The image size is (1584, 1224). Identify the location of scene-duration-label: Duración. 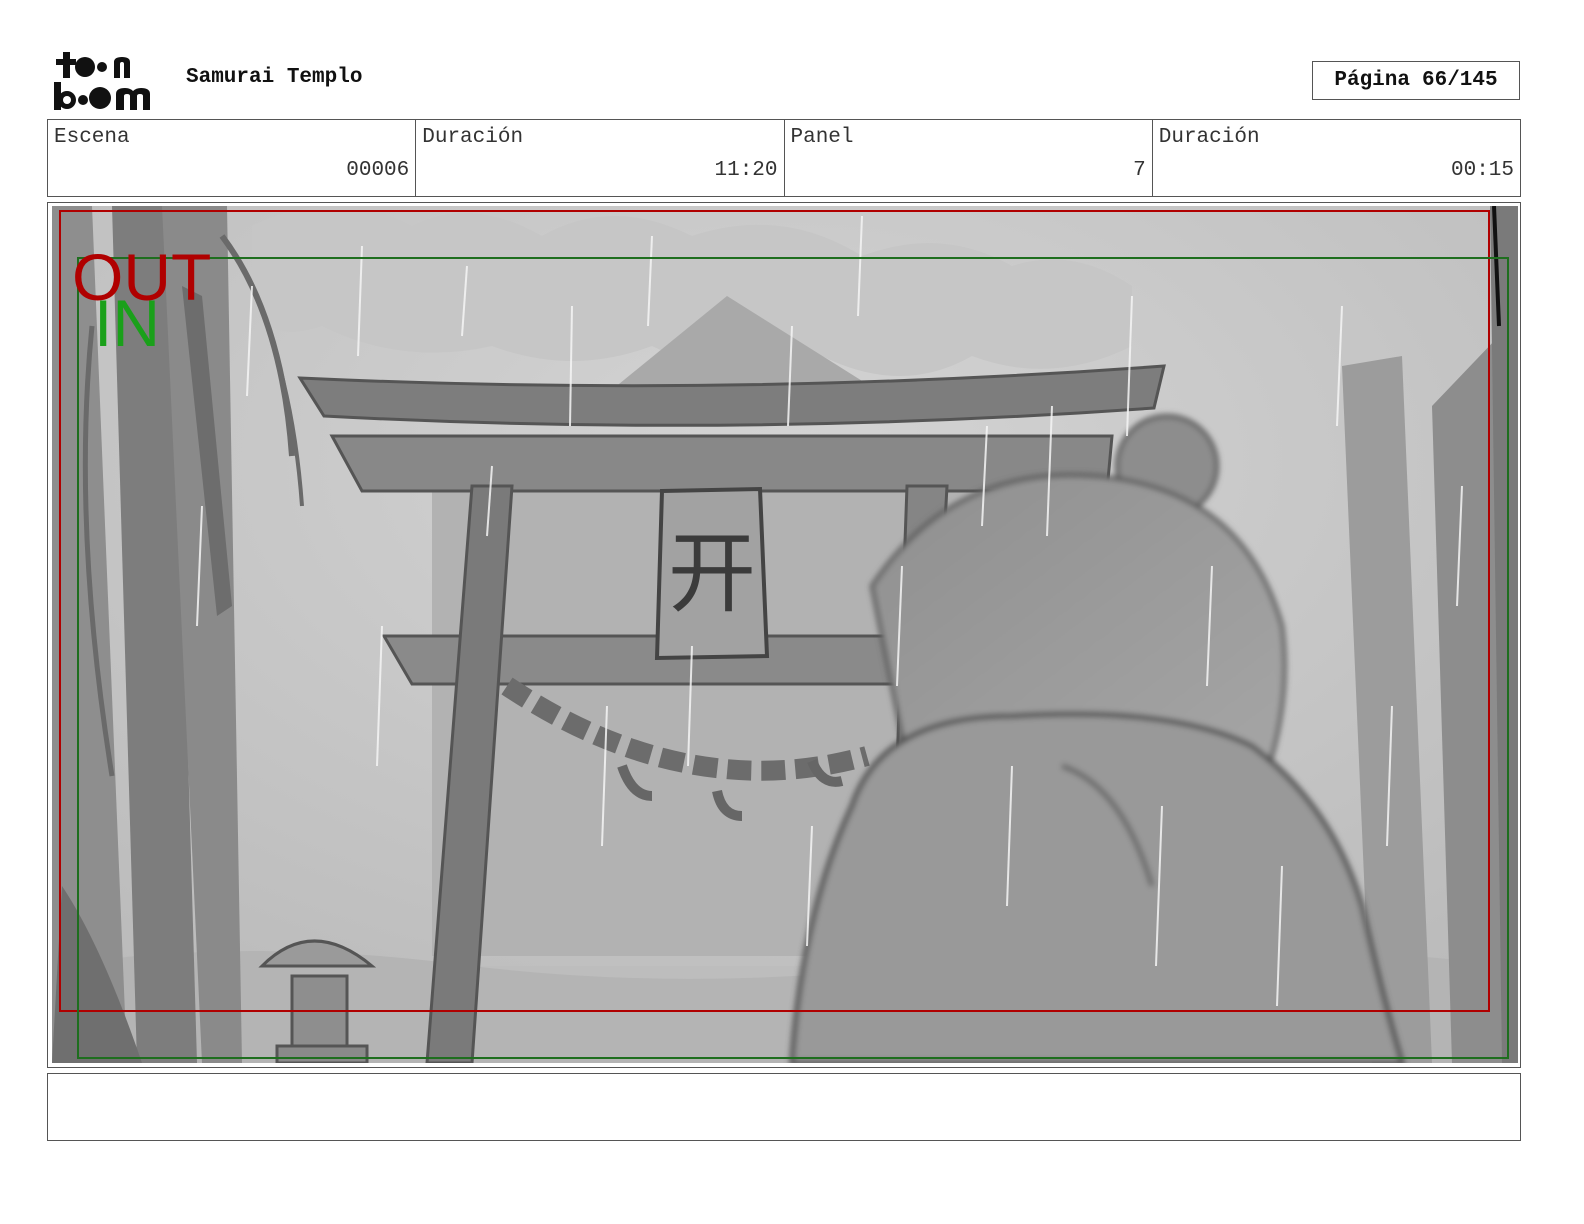
(473, 137).